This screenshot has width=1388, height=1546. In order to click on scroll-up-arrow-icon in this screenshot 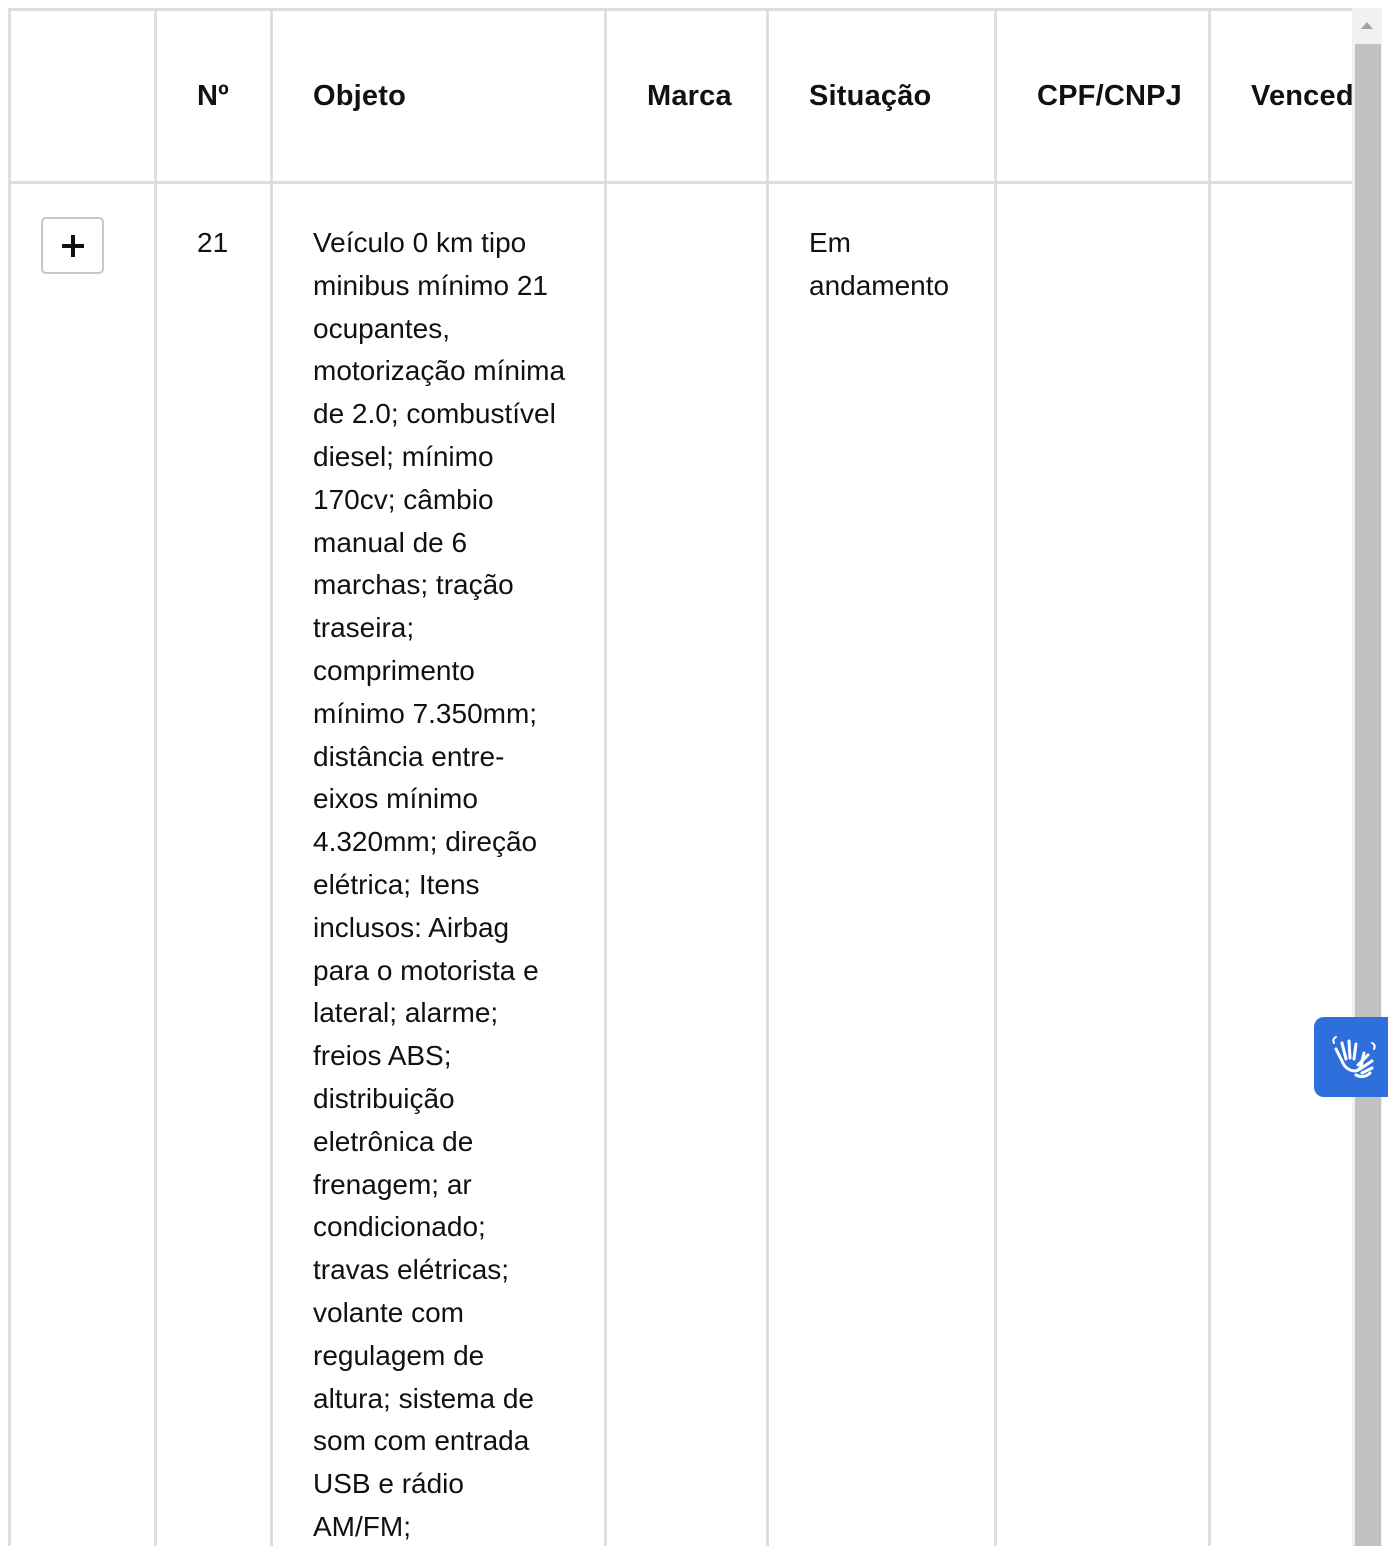, I will do `click(1367, 25)`.